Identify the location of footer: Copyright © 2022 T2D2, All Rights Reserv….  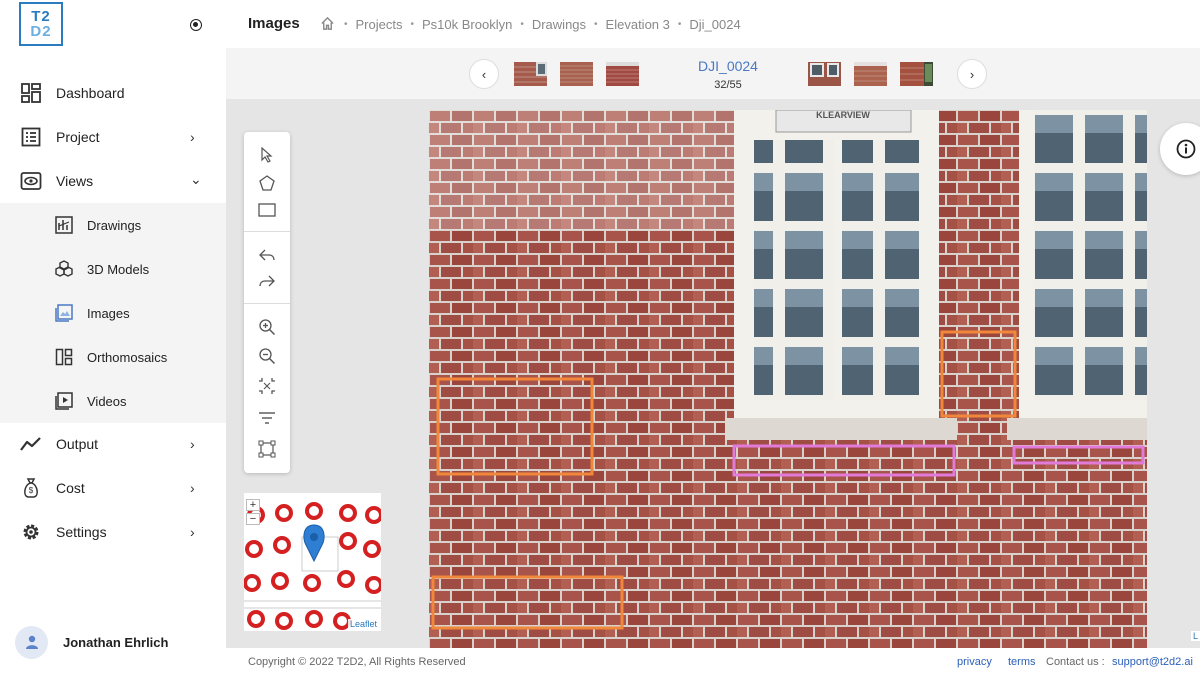
(713, 661).